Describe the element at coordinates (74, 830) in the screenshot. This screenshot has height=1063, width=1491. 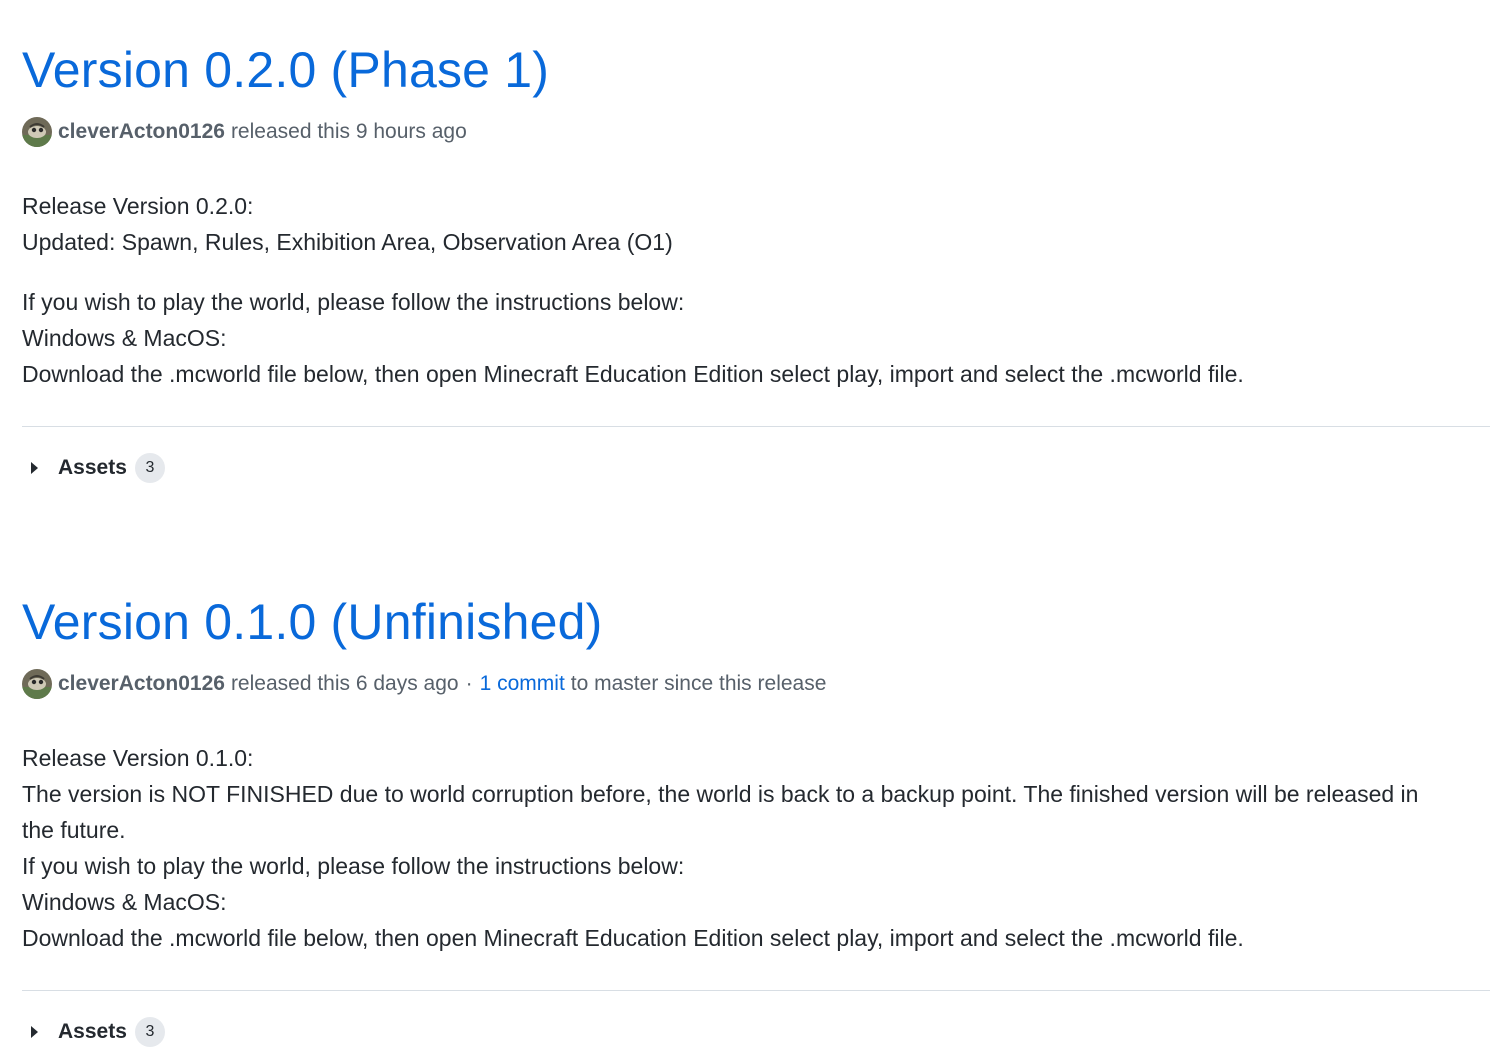
I see `notes-line: the future.` at that location.